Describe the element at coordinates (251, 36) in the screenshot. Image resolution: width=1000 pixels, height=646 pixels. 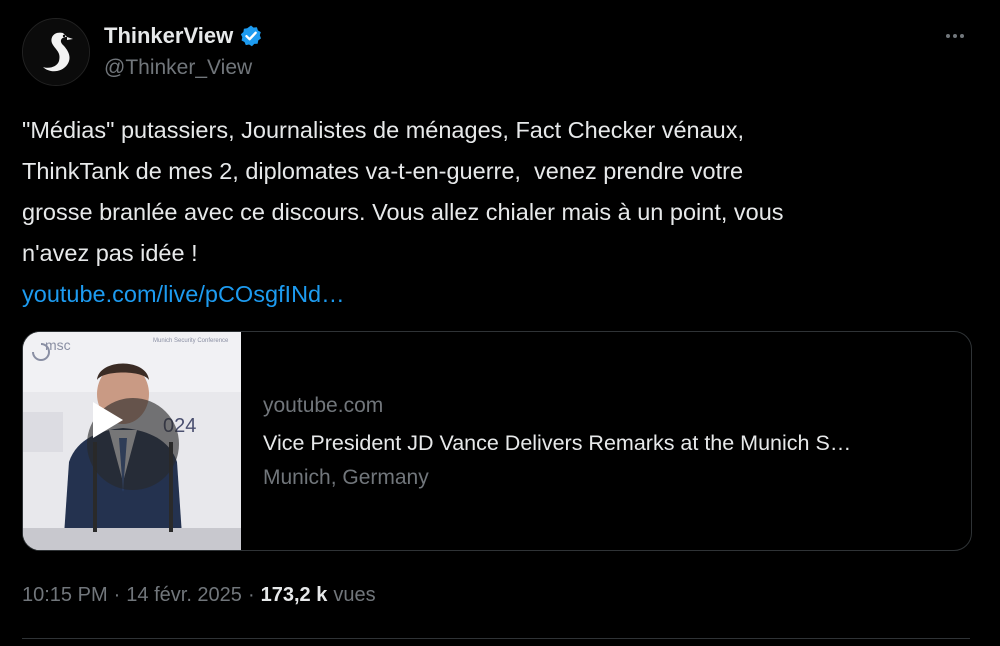
I see `verified-badge-icon` at that location.